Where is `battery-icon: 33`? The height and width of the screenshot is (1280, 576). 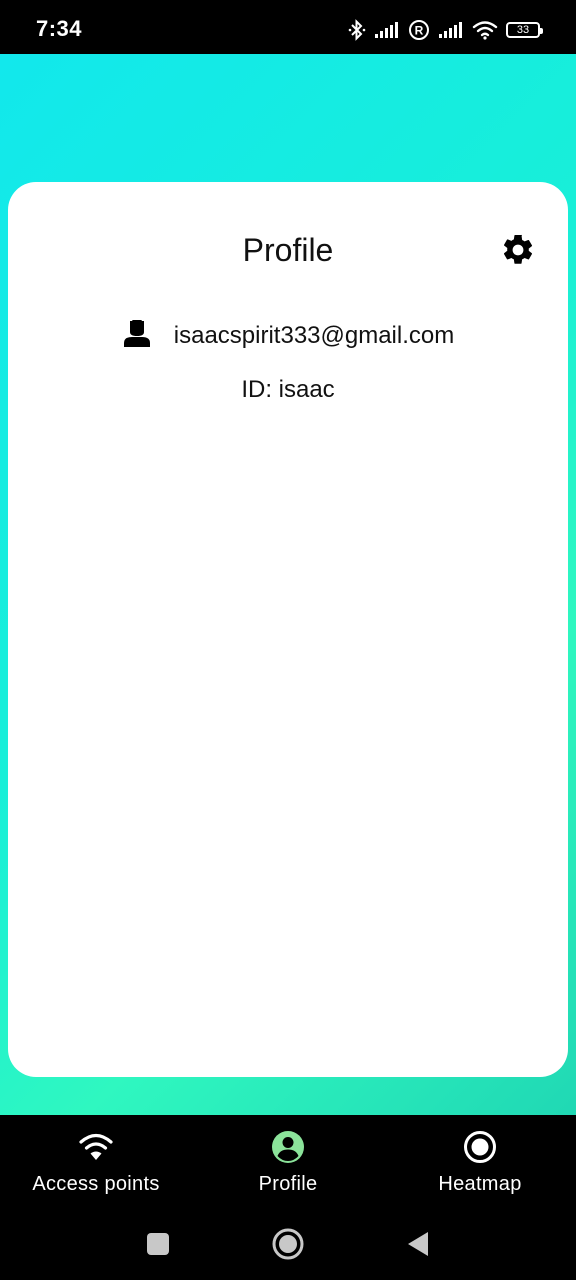 battery-icon: 33 is located at coordinates (524, 30).